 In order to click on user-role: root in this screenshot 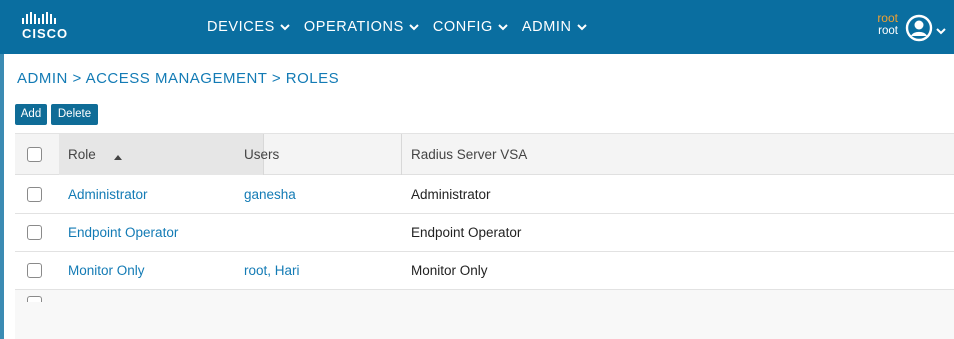, I will do `click(888, 31)`.